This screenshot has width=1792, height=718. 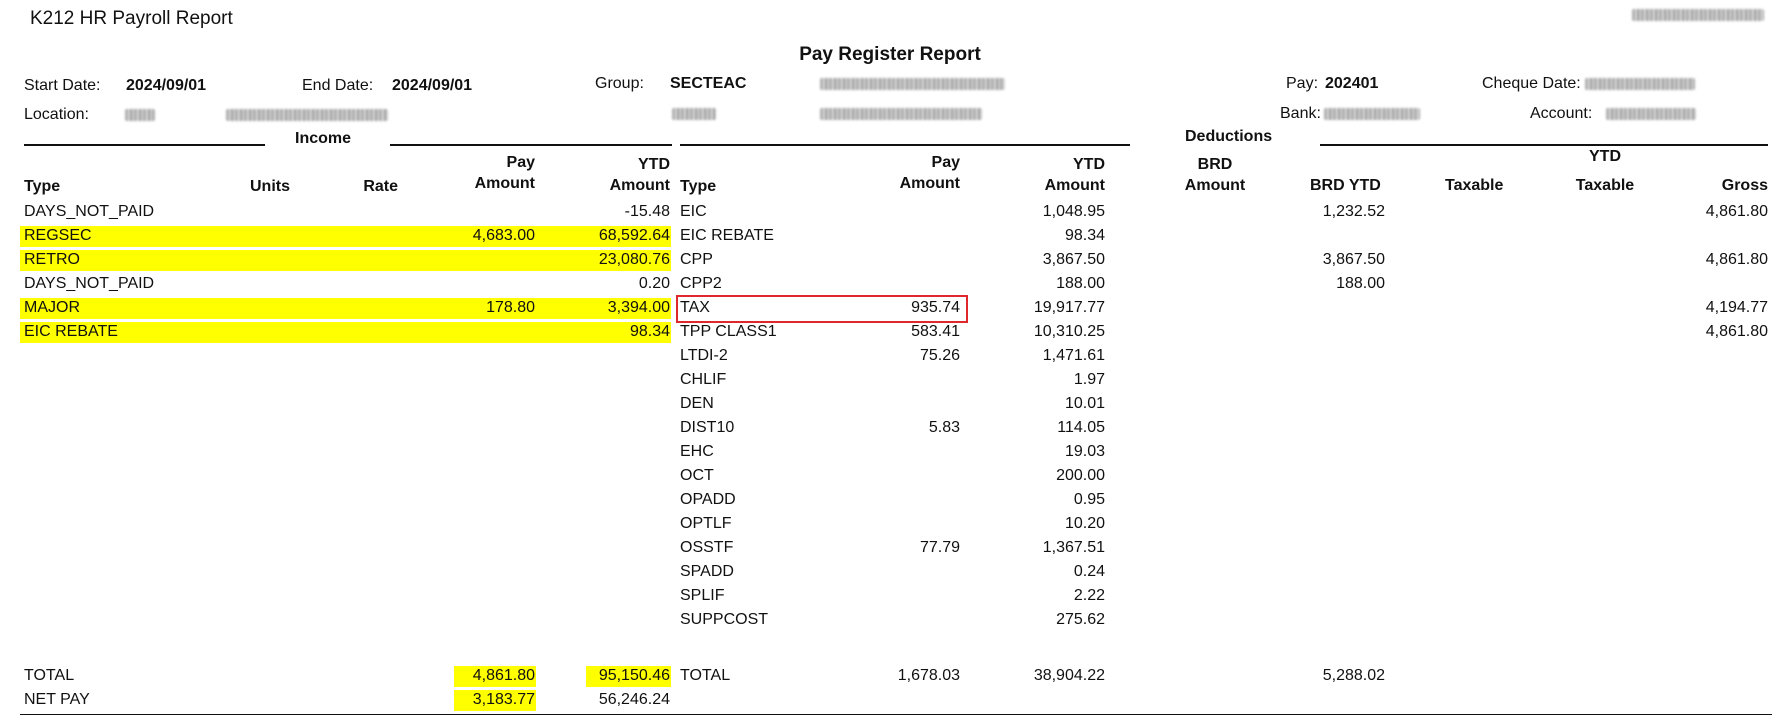 What do you see at coordinates (705, 675) in the screenshot?
I see `deduction-total-label: TOTAL` at bounding box center [705, 675].